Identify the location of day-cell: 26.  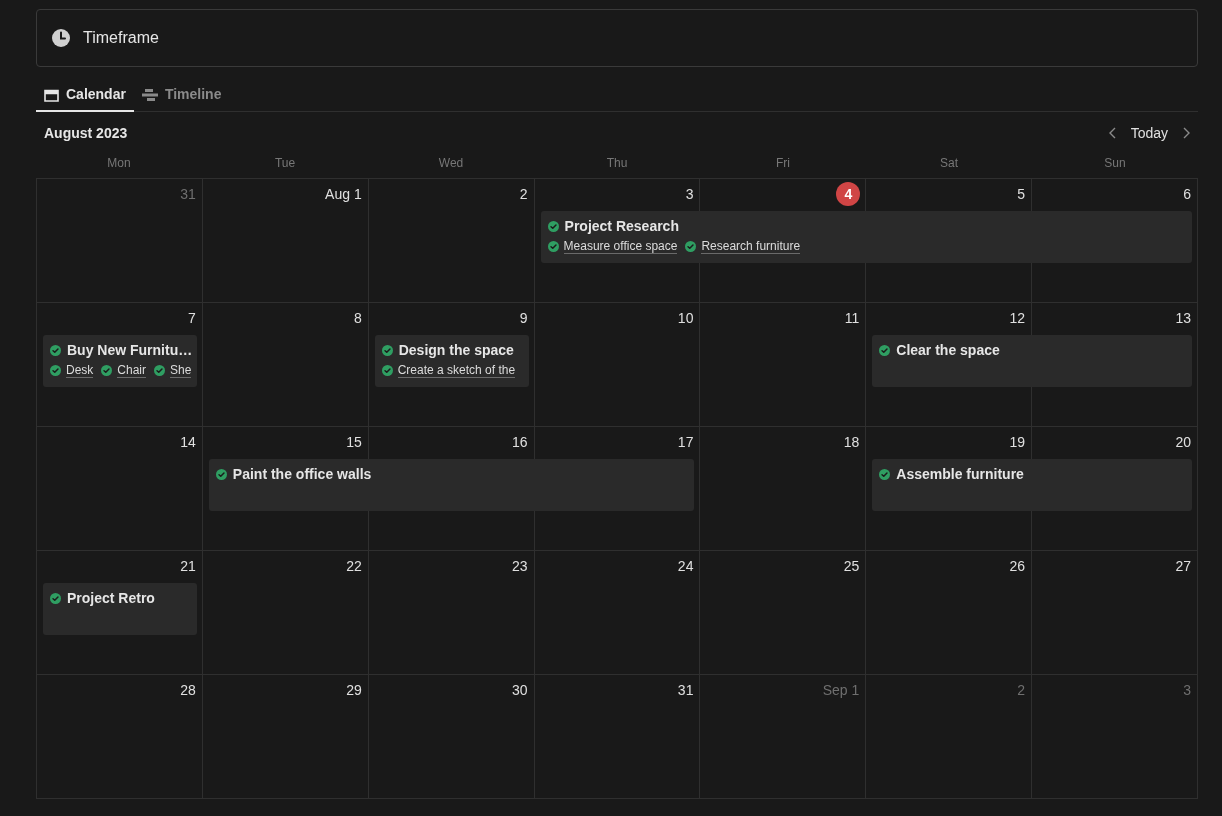
(949, 613).